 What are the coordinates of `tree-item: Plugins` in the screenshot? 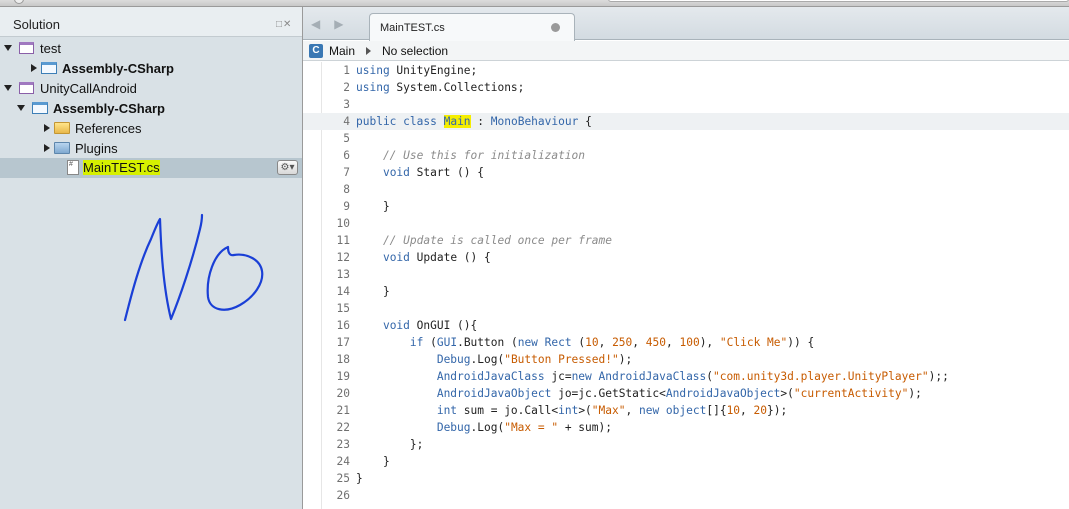 It's located at (151, 149).